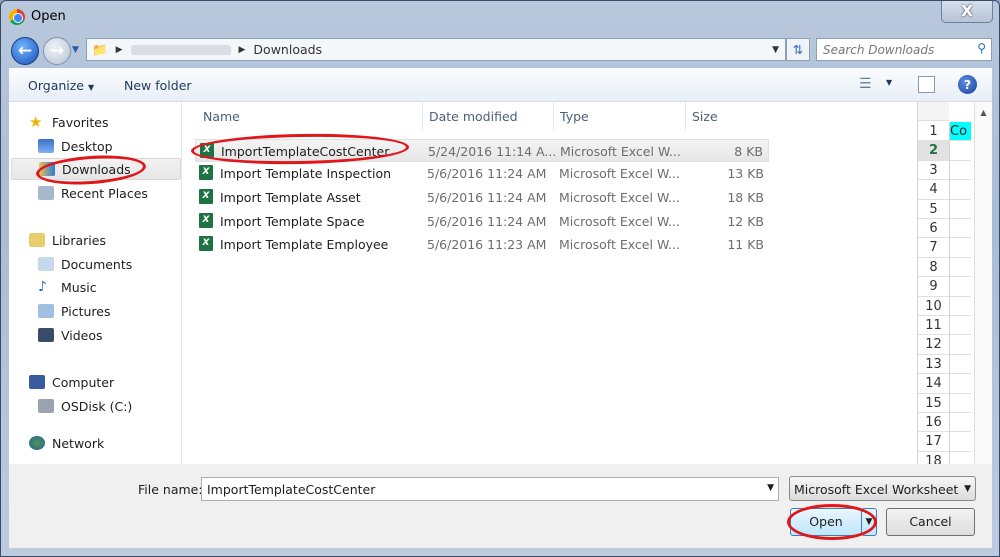  I want to click on scroll-up-icon: ▲, so click(983, 112).